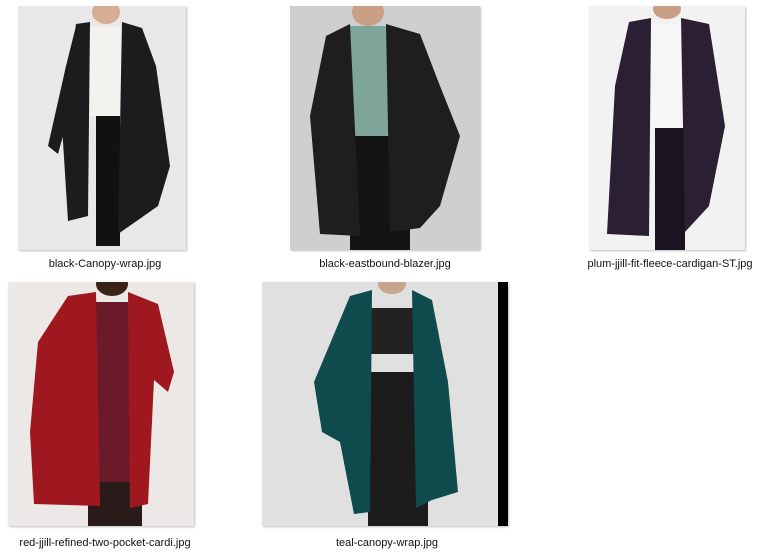 This screenshot has width=770, height=555. Describe the element at coordinates (385, 264) in the screenshot. I see `file-name: black-eastbound-blazer.jpg` at that location.